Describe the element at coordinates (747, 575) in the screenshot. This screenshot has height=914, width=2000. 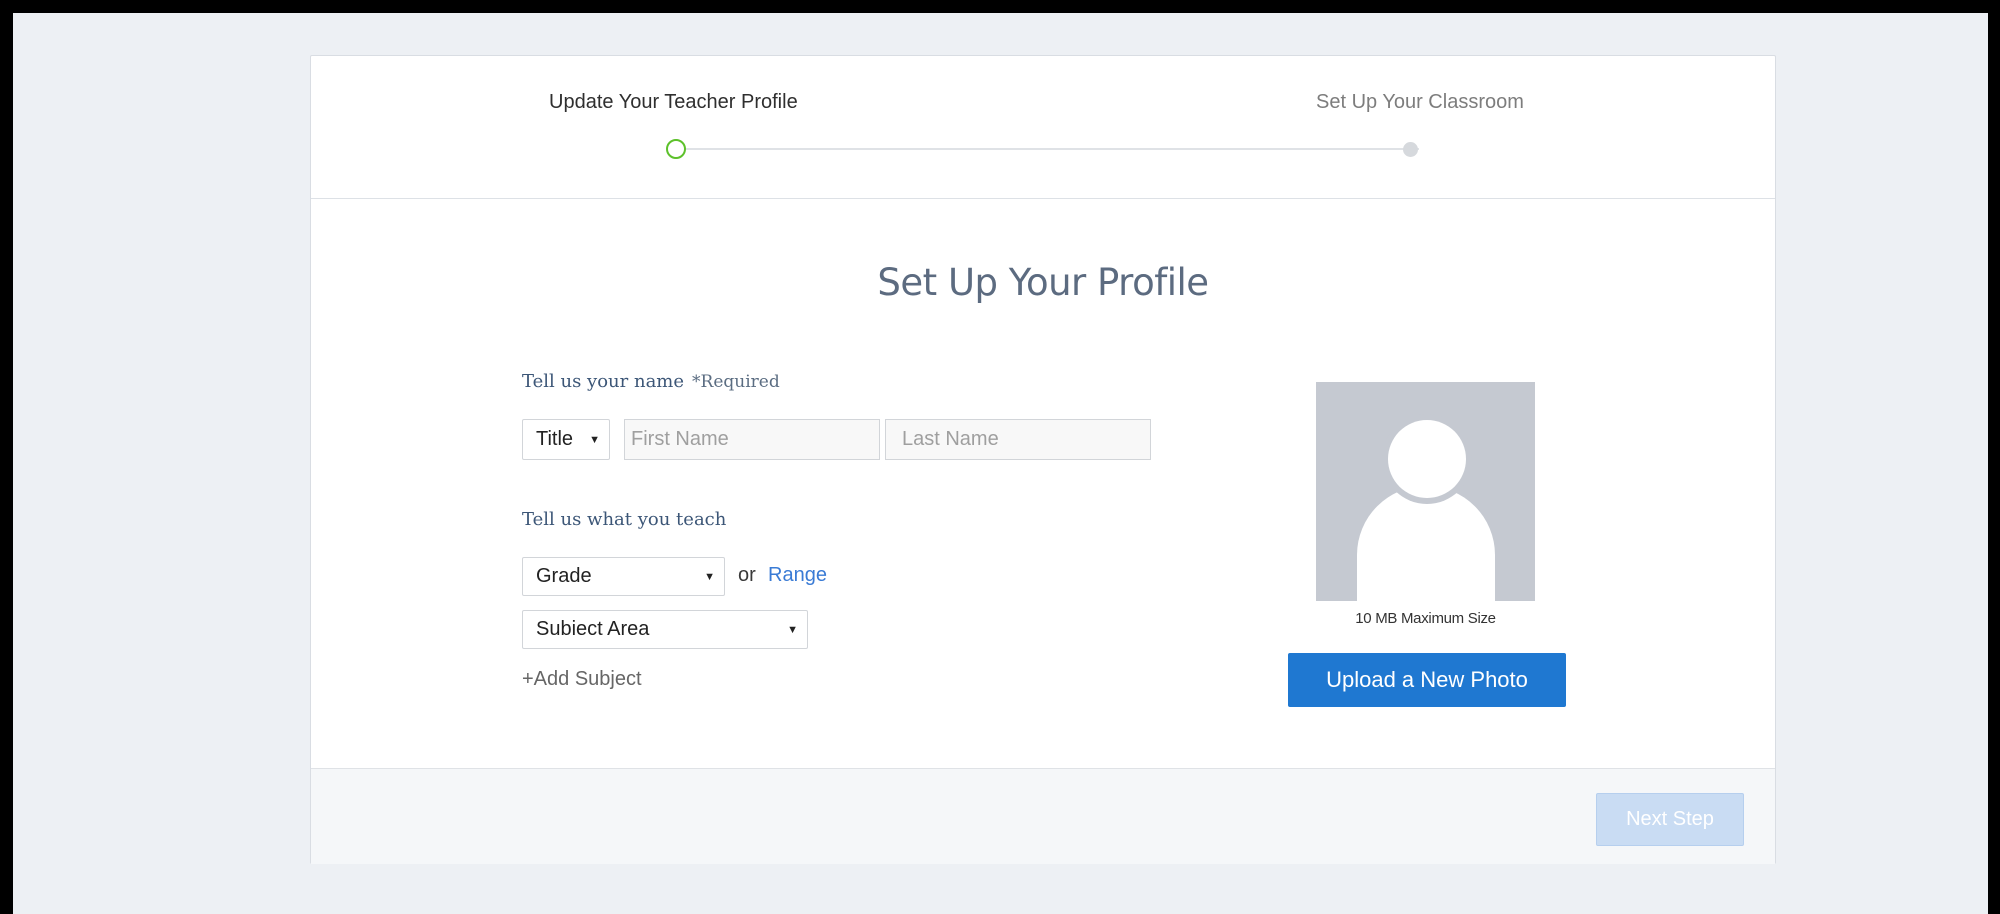
I see `or-text: or` at that location.